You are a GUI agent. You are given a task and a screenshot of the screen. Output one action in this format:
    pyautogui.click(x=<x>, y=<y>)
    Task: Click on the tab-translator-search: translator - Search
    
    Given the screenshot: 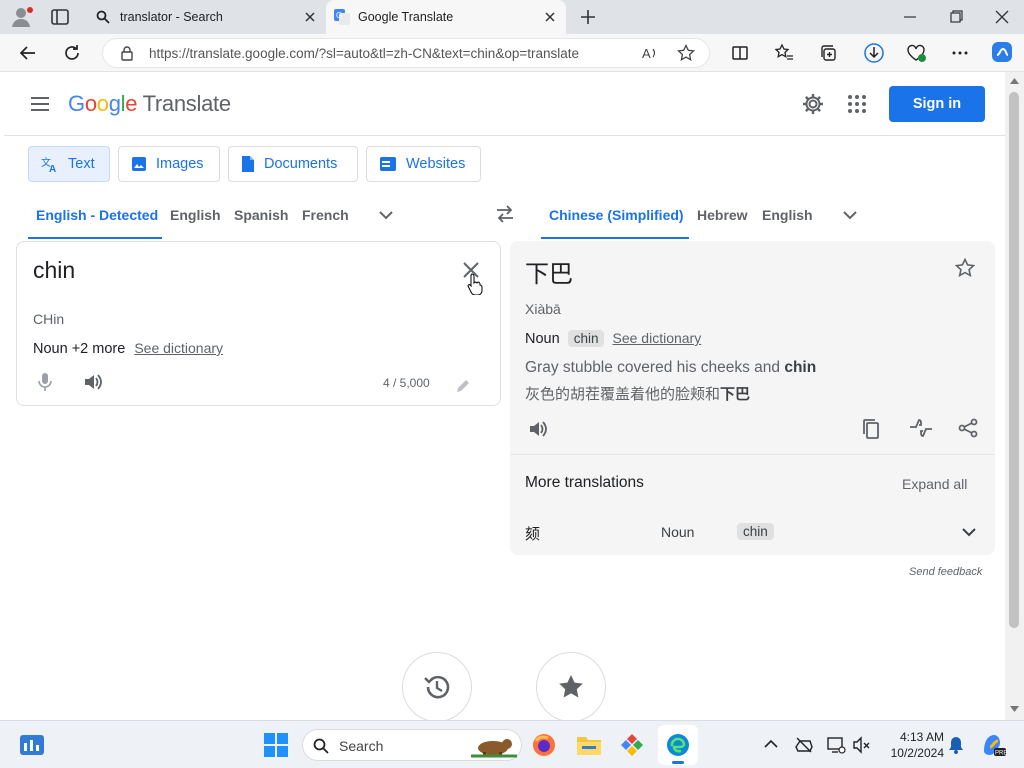 What is the action you would take?
    pyautogui.click(x=206, y=17)
    